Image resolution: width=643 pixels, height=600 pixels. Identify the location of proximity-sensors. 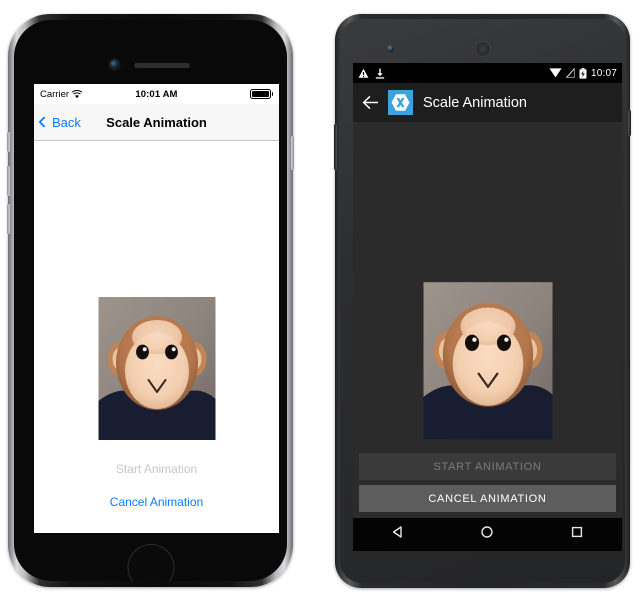
(575, 50).